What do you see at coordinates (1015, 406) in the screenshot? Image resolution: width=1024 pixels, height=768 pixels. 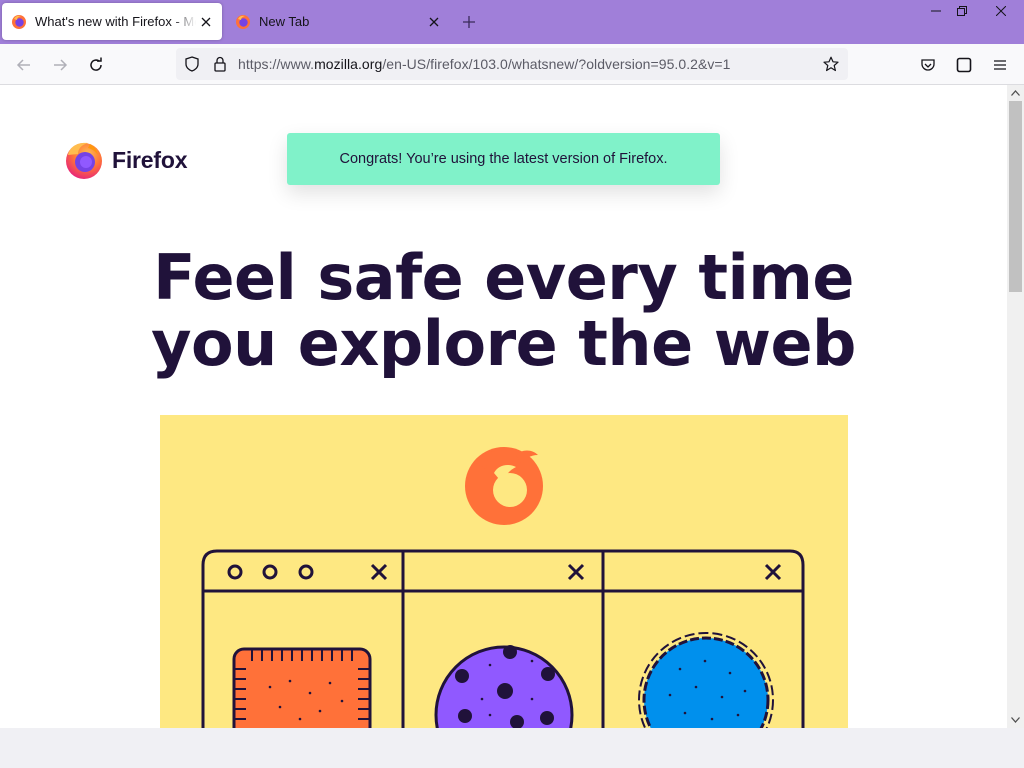 I see `page-scrollbar` at bounding box center [1015, 406].